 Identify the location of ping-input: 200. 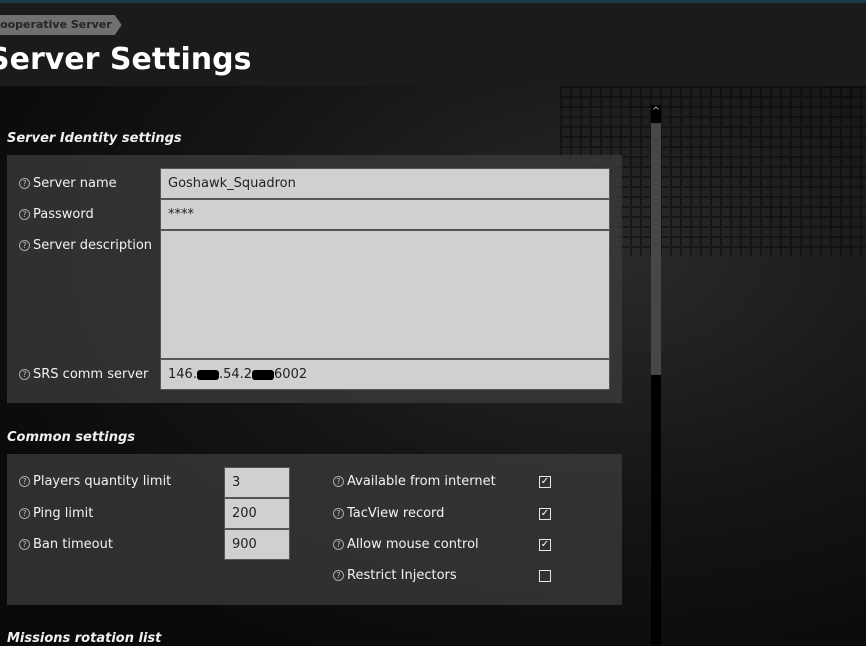
(257, 513).